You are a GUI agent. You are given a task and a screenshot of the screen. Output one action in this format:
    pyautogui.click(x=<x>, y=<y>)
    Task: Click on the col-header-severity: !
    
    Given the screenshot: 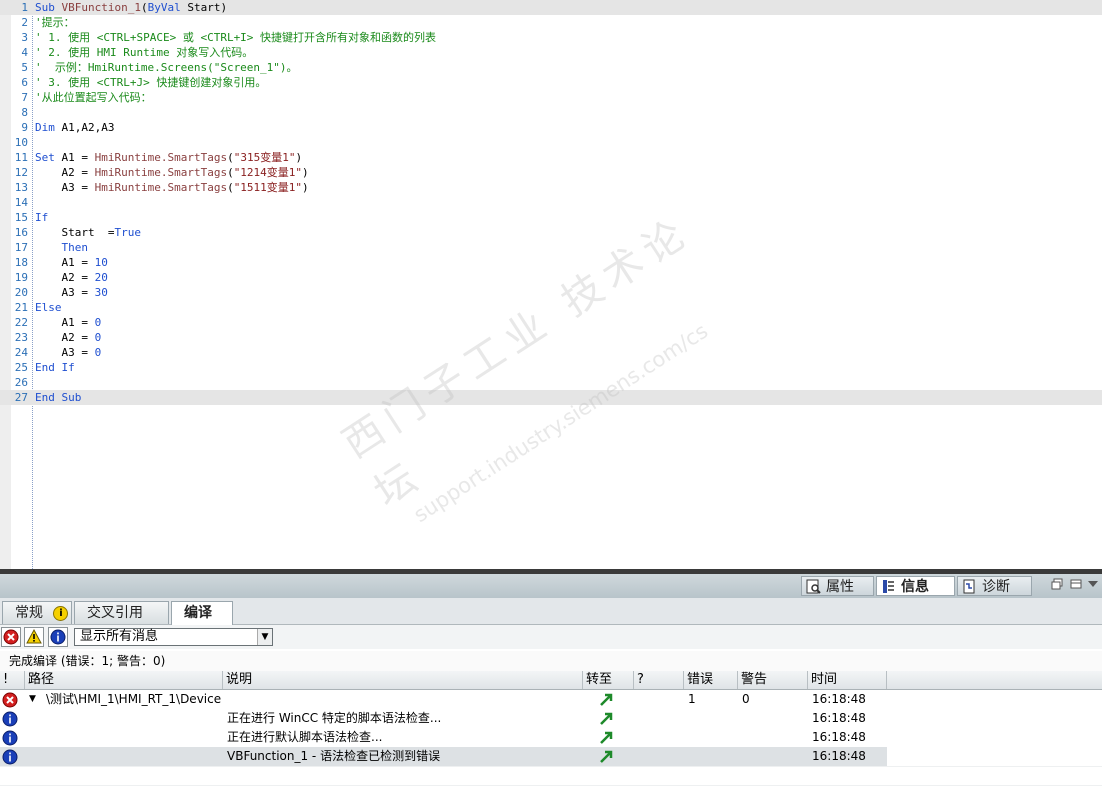 What is the action you would take?
    pyautogui.click(x=12, y=680)
    